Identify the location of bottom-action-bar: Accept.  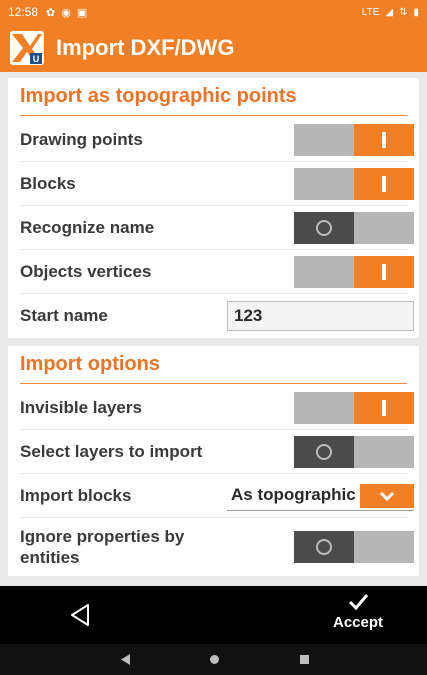
(213, 615).